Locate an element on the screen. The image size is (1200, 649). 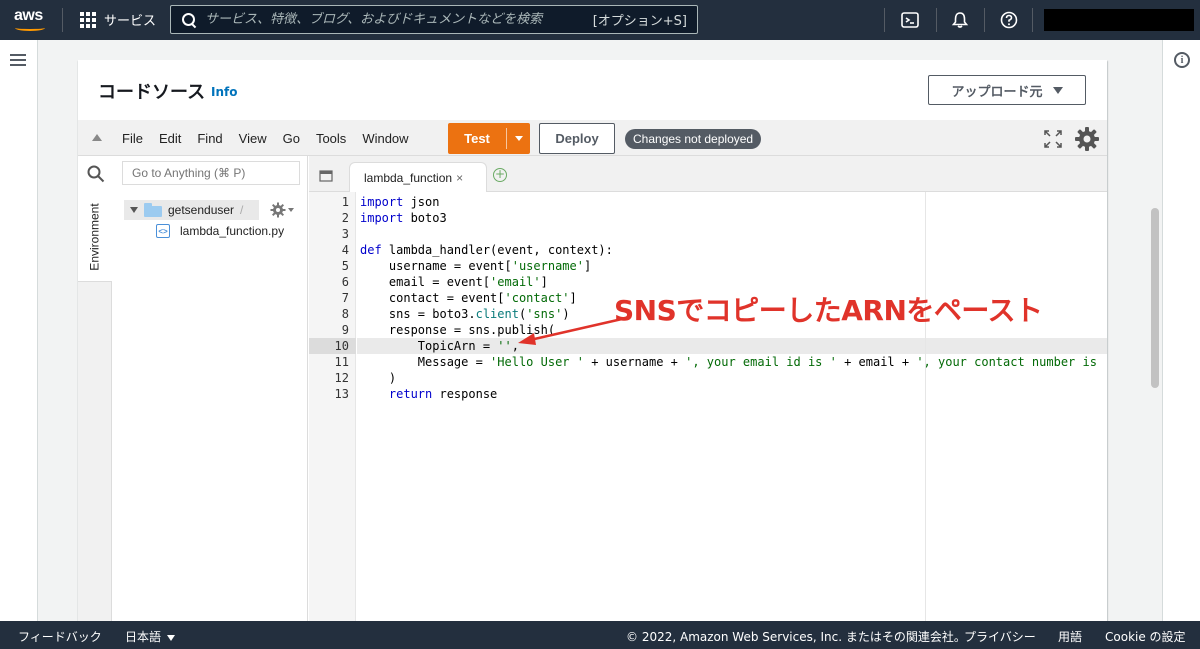
add-tab-icon: + is located at coordinates (500, 175).